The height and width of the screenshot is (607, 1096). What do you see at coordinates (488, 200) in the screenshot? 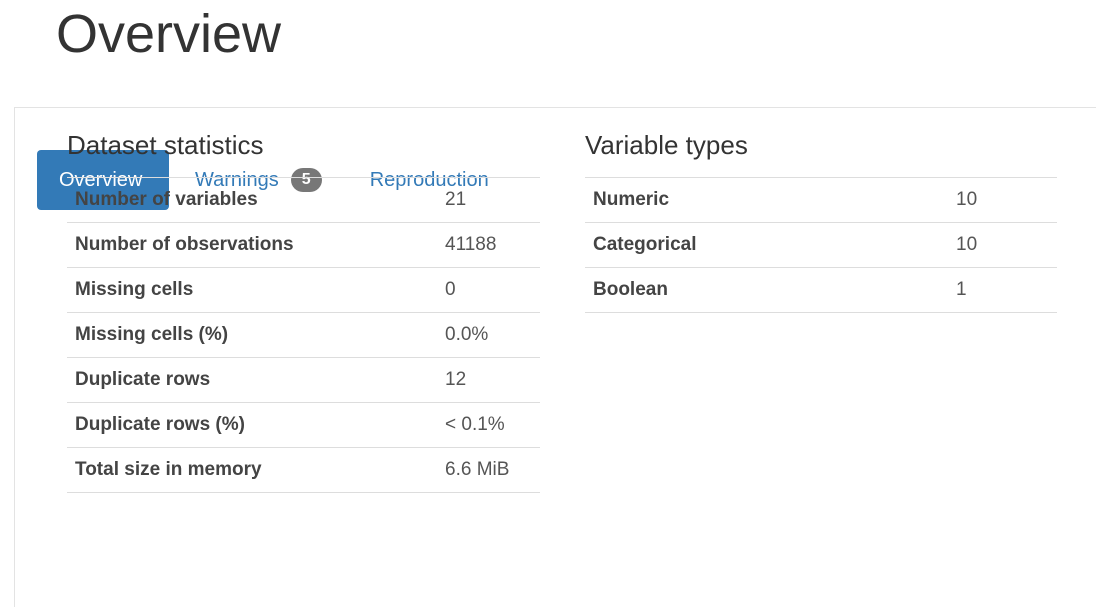
I see `stat-value: 21` at bounding box center [488, 200].